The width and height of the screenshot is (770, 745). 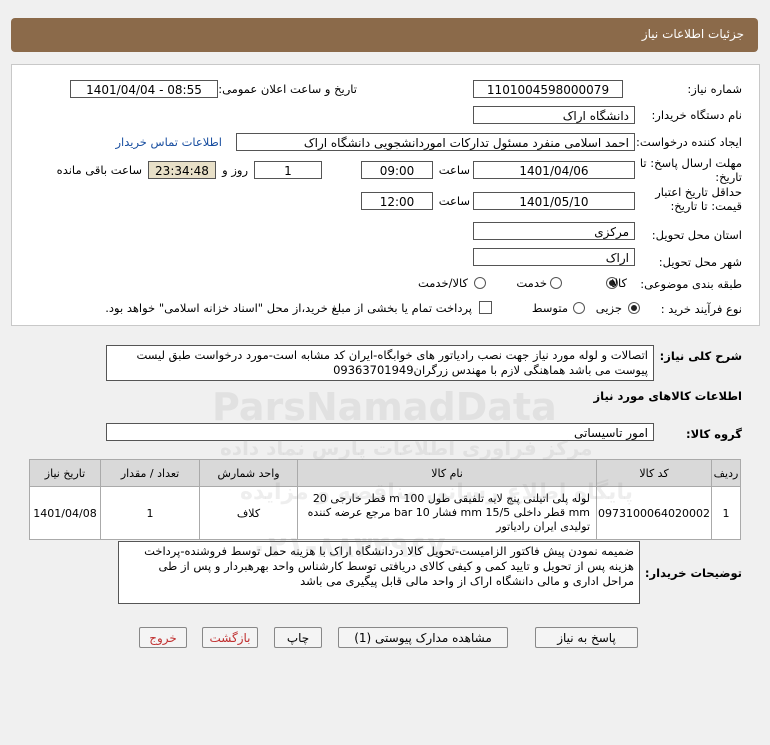 What do you see at coordinates (531, 283) in the screenshot?
I see `category-service-label: خدمت` at bounding box center [531, 283].